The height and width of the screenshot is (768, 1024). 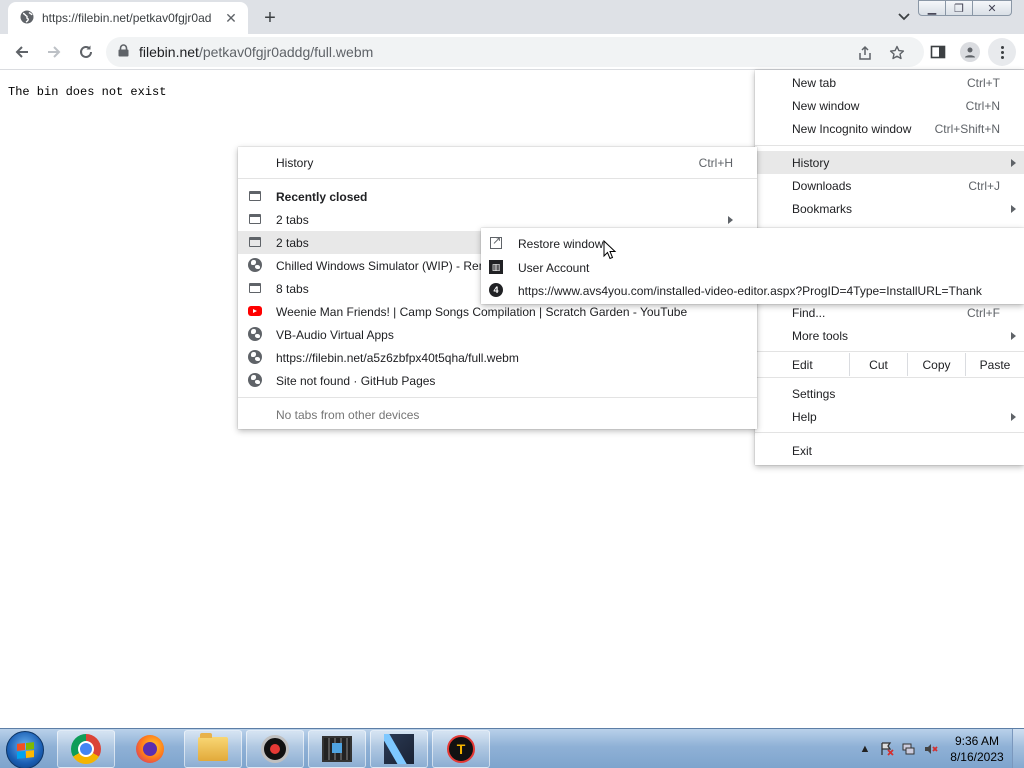 I want to click on menu-item-downloads: Downloads Ctrl+J, so click(x=889, y=185).